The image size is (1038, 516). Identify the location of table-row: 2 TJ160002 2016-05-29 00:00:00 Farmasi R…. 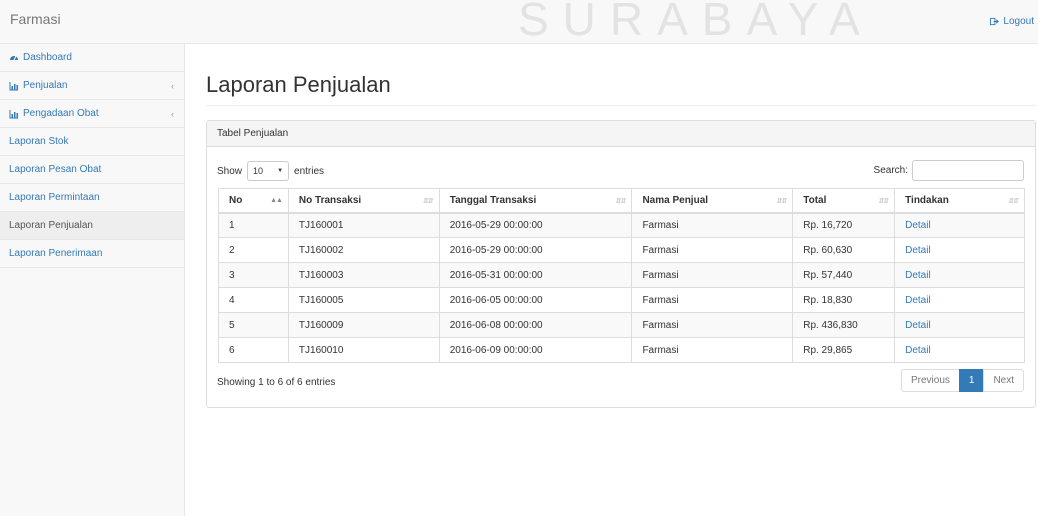
(621, 250).